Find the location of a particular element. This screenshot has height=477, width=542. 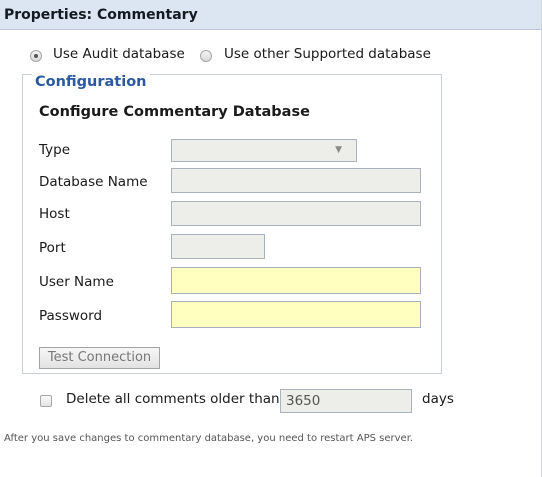

test-connection-button: Test Connection is located at coordinates (99, 358).